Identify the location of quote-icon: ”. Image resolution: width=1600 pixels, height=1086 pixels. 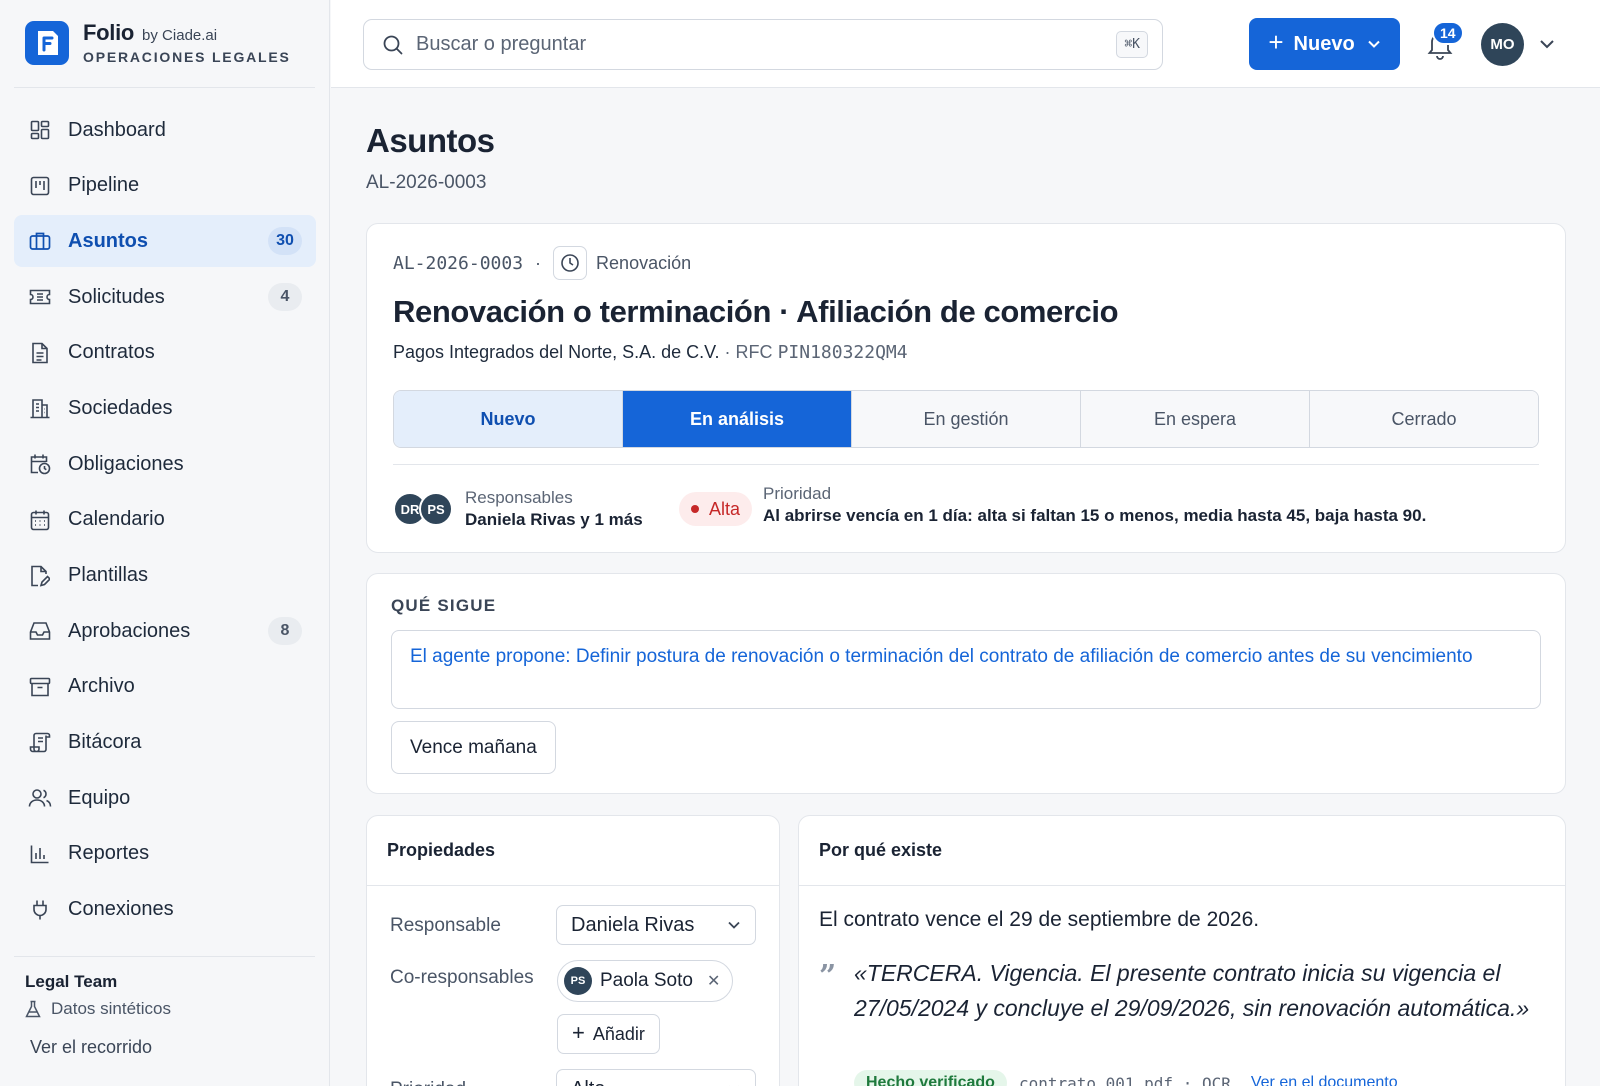
(828, 976).